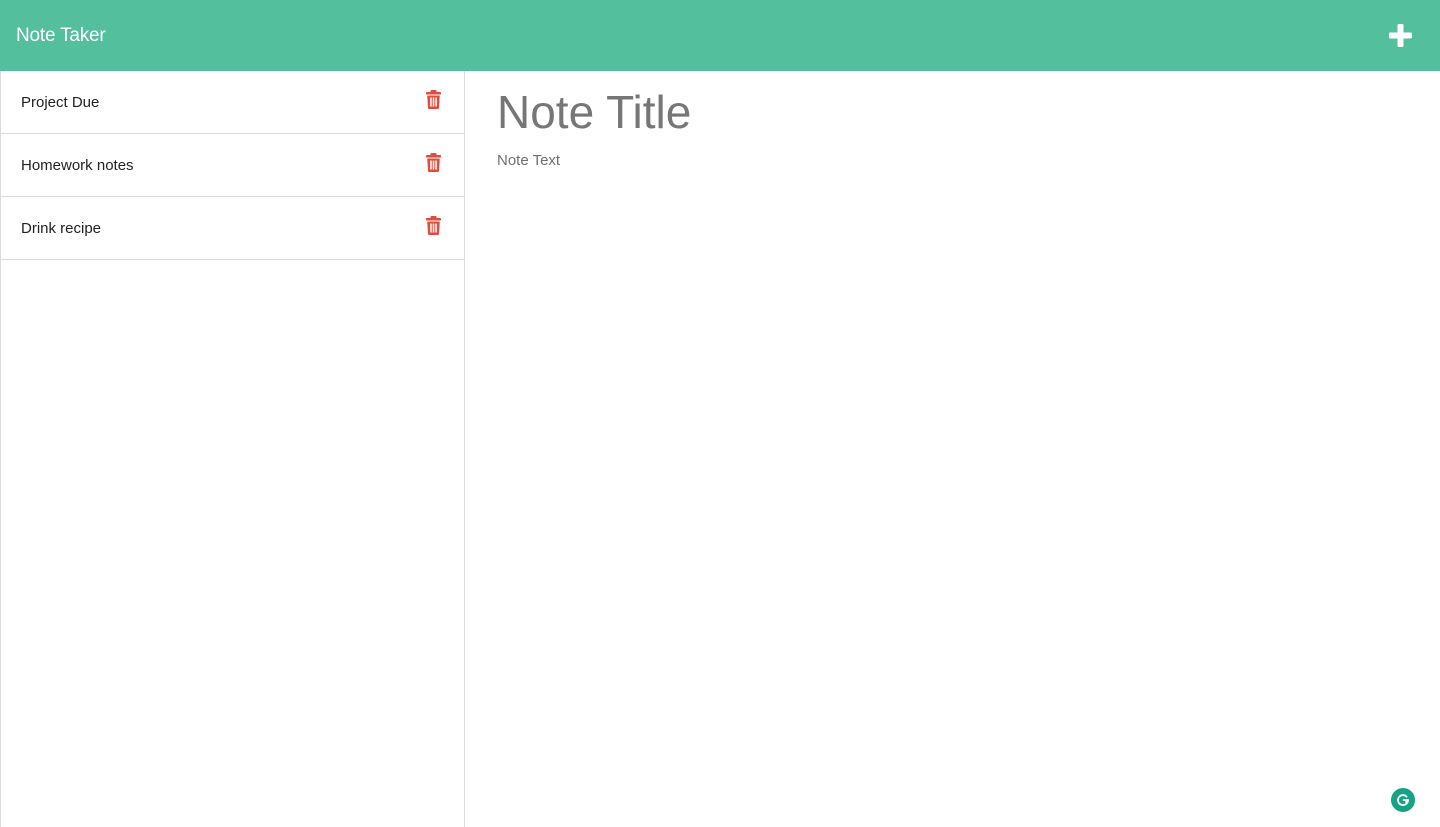 Image resolution: width=1440 pixels, height=827 pixels. I want to click on grammarly-button, so click(1403, 800).